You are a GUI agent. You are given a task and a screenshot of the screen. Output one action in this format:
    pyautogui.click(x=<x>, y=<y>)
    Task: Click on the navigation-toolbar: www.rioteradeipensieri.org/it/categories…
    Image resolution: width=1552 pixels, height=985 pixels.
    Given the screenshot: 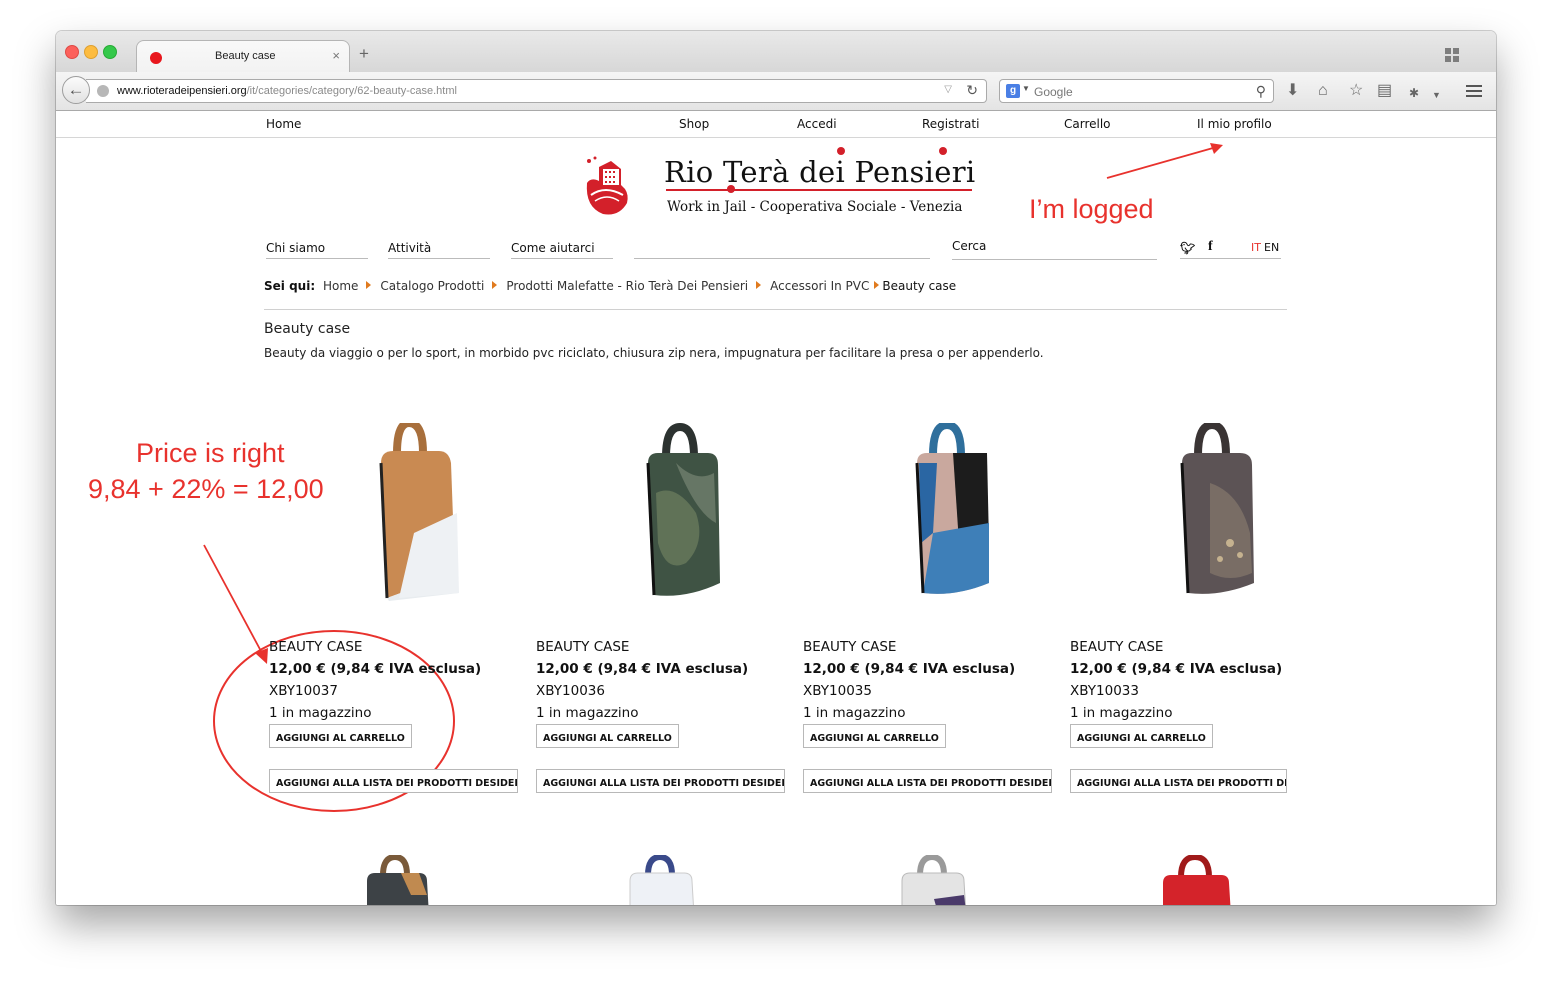 What is the action you would take?
    pyautogui.click(x=776, y=91)
    